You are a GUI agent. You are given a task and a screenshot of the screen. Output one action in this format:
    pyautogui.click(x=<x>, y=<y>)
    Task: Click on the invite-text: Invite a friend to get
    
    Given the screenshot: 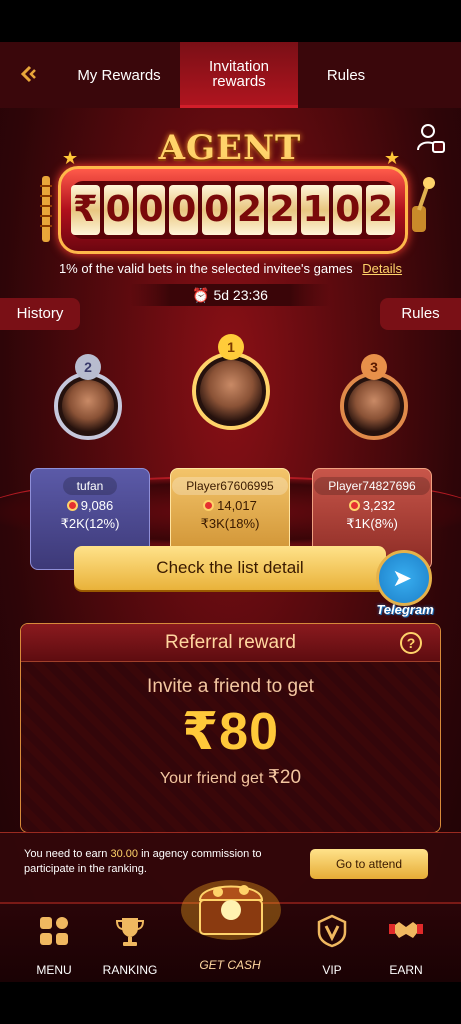 What is the action you would take?
    pyautogui.click(x=230, y=686)
    